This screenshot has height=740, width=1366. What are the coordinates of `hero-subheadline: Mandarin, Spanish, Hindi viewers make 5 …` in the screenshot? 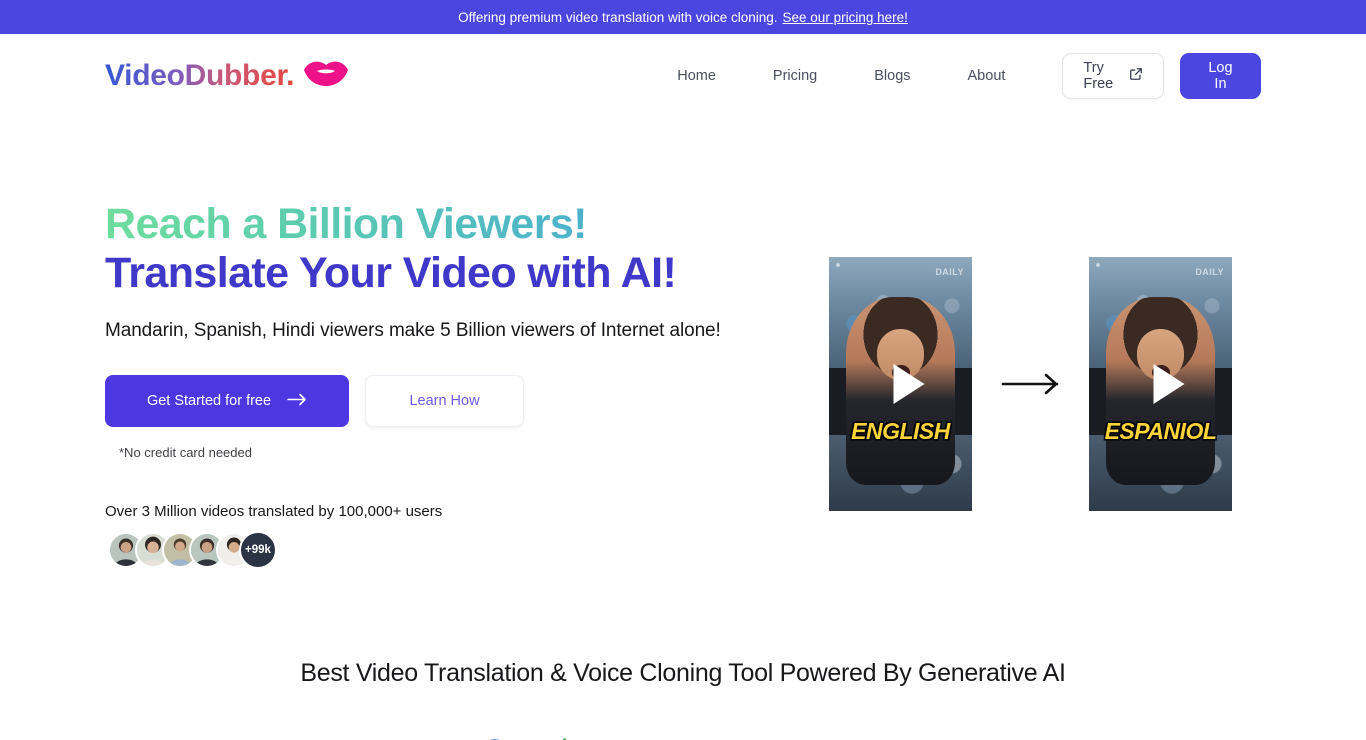 It's located at (413, 331).